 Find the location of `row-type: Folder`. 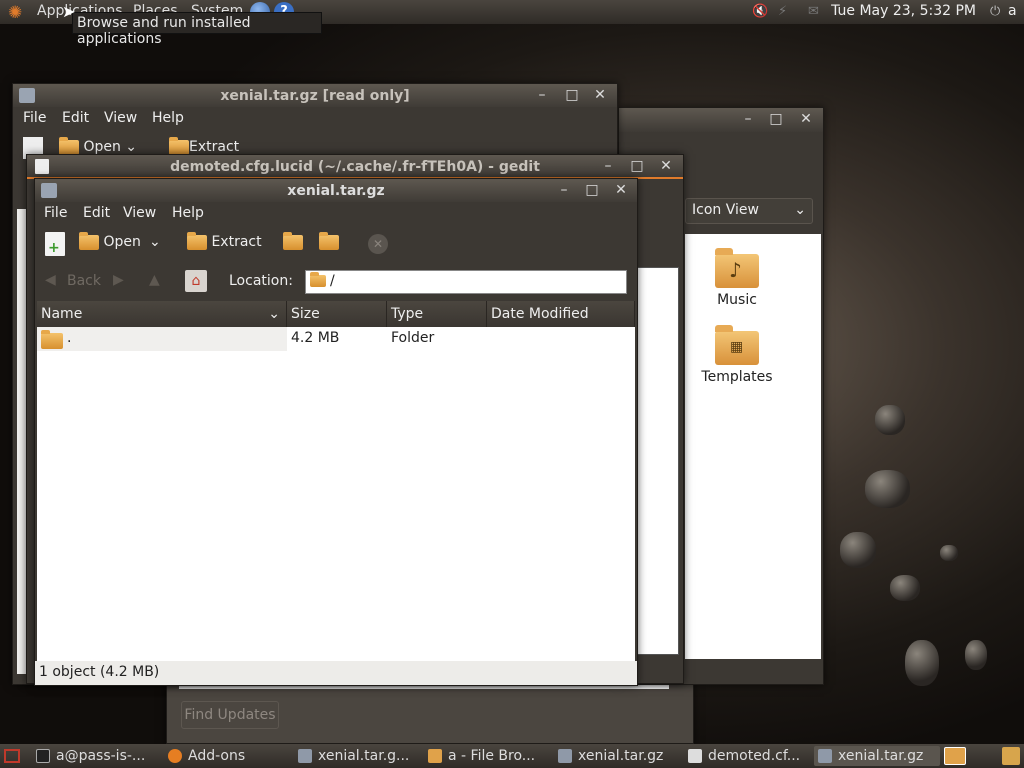

row-type: Folder is located at coordinates (413, 338).